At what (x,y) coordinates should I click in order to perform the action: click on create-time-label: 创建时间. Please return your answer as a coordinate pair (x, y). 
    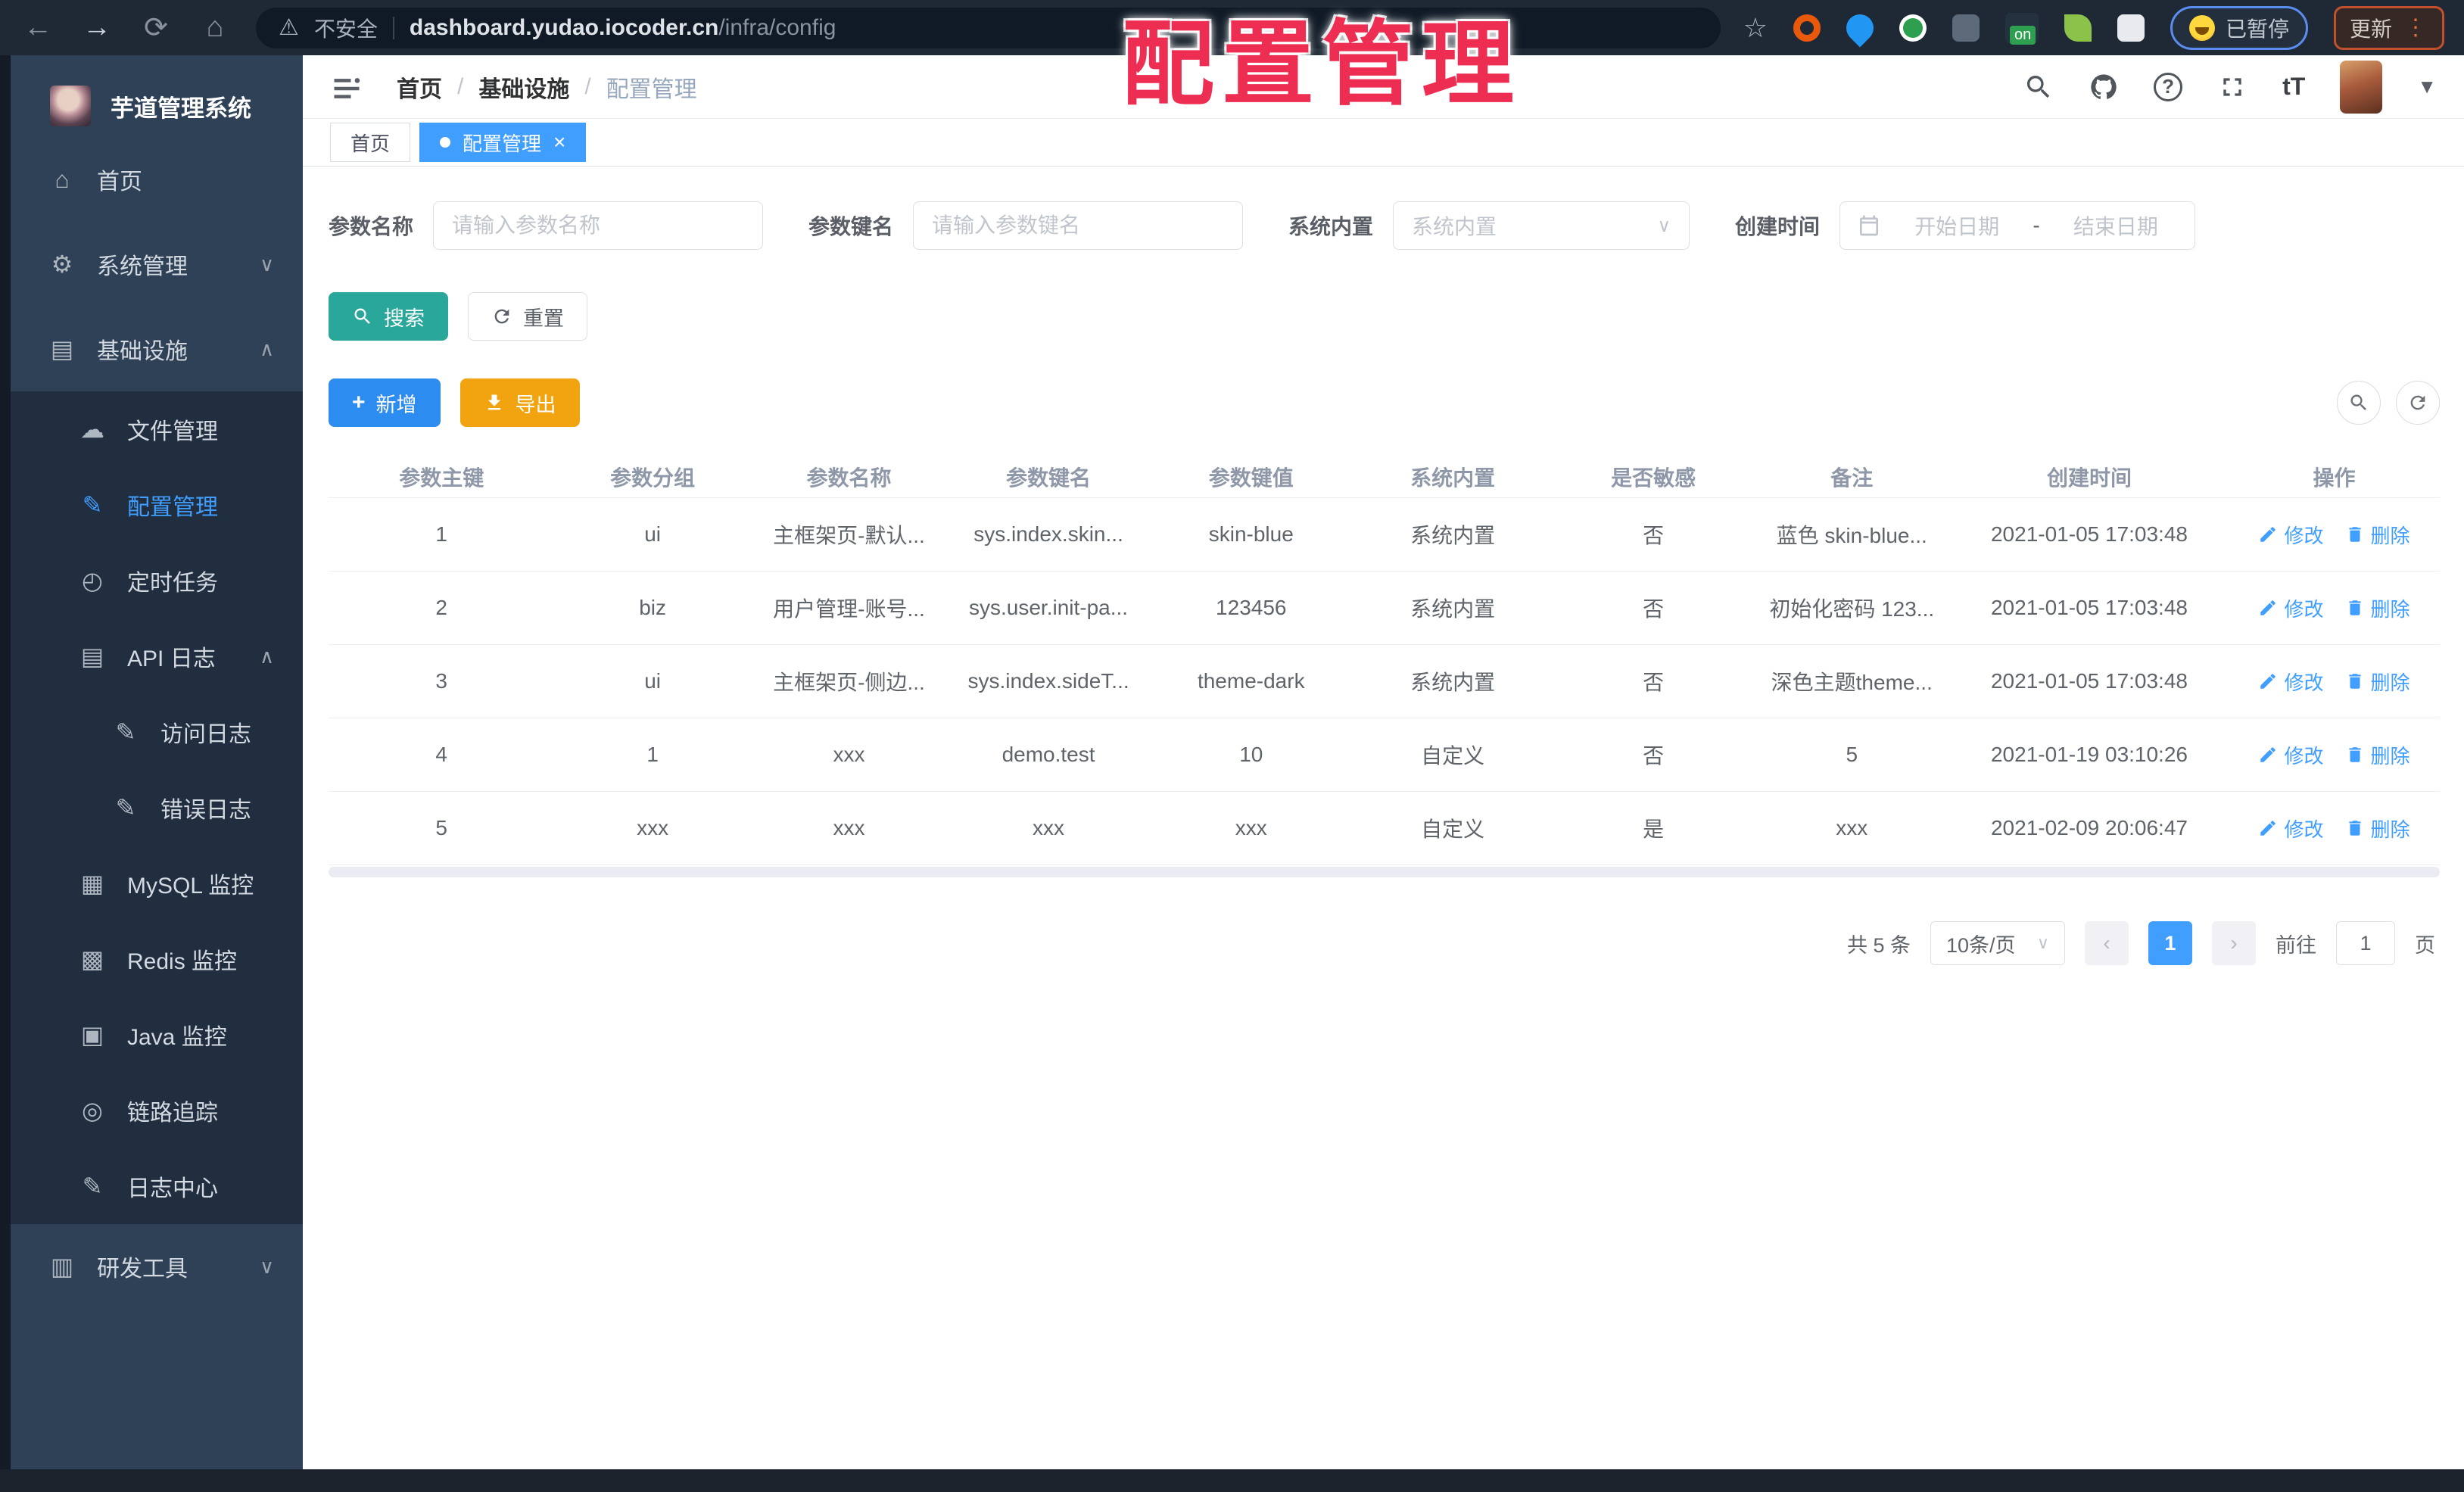
    Looking at the image, I should click on (1778, 226).